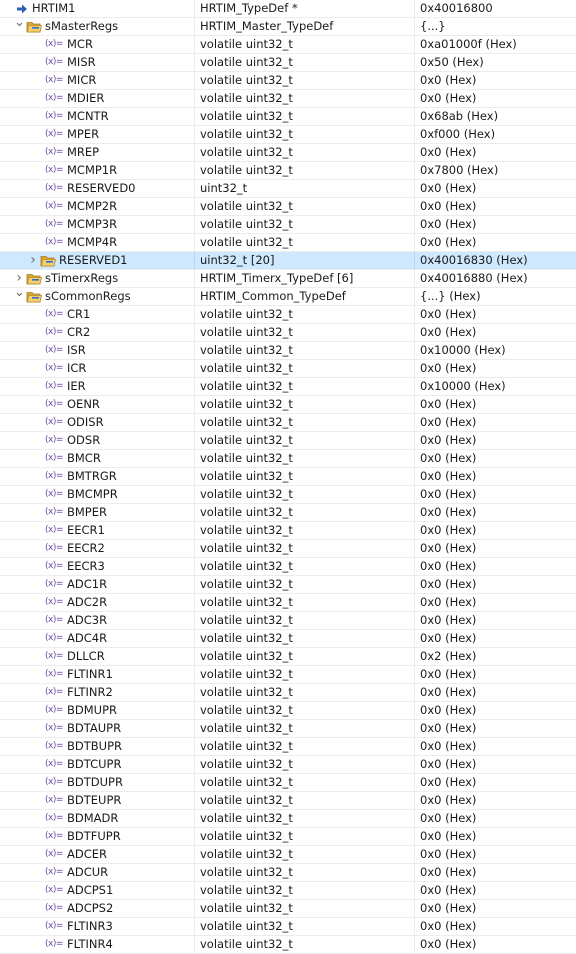  Describe the element at coordinates (97, 242) in the screenshot. I see `name-cell: (x)= MCMP4R` at that location.